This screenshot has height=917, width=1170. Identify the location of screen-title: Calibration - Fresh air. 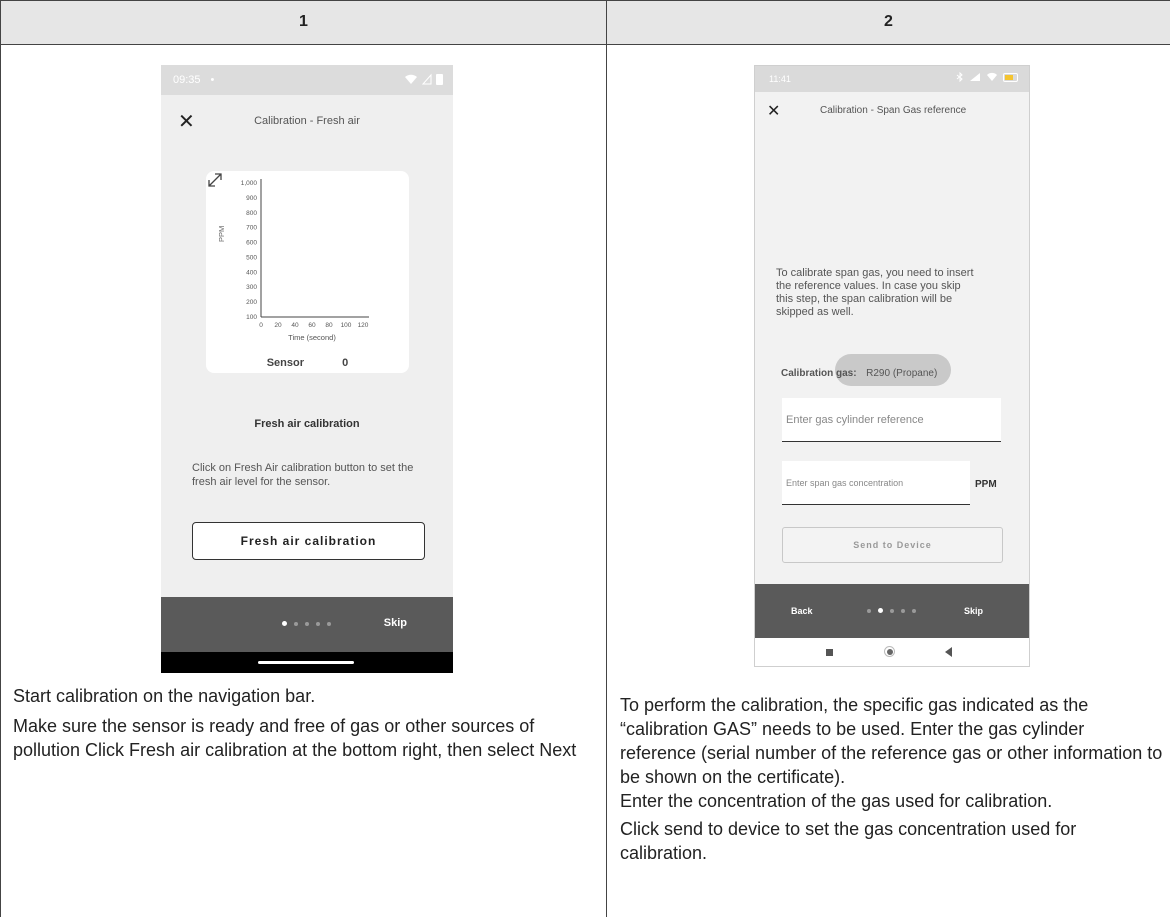
(307, 121).